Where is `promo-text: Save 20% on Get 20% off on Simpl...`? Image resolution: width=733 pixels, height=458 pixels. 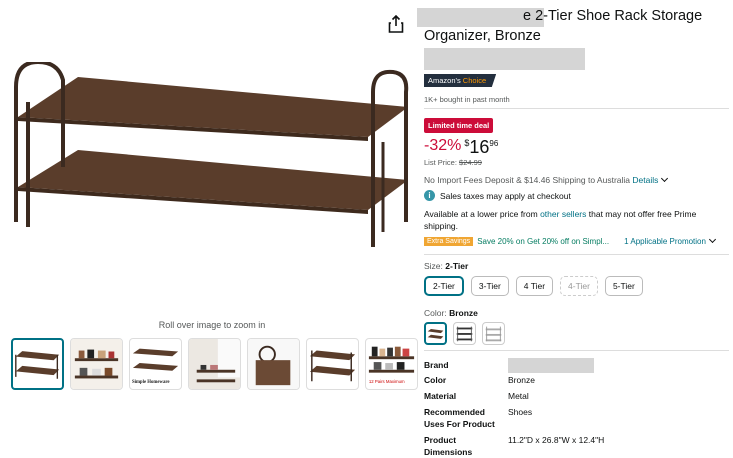
promo-text: Save 20% on Get 20% off on Simpl... is located at coordinates (543, 241).